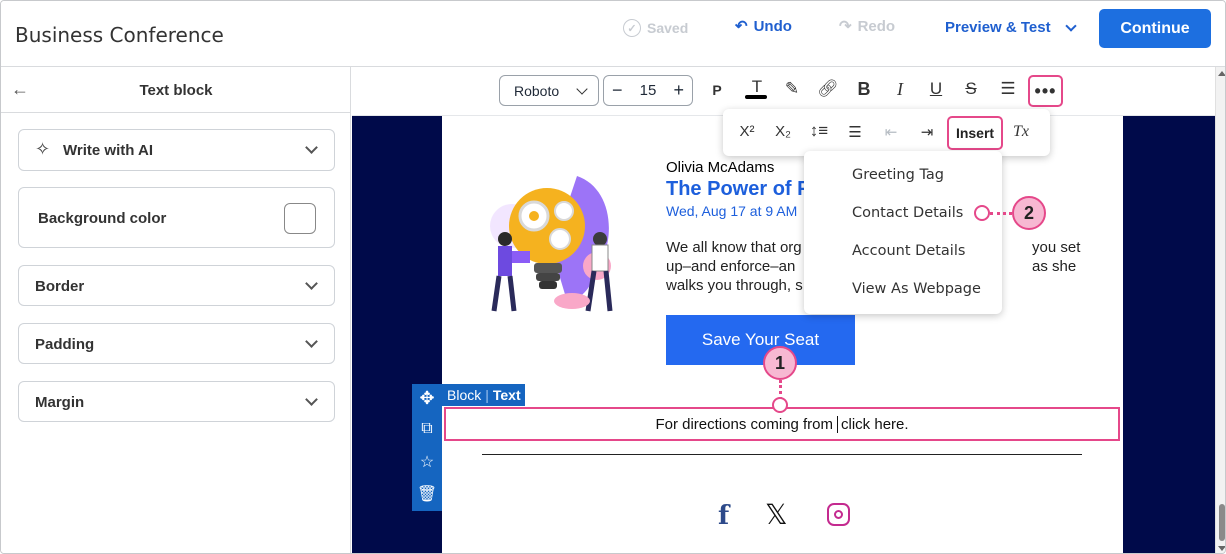 The height and width of the screenshot is (554, 1226). What do you see at coordinates (731, 266) in the screenshot?
I see `body-line-2: up–and enforce–an` at bounding box center [731, 266].